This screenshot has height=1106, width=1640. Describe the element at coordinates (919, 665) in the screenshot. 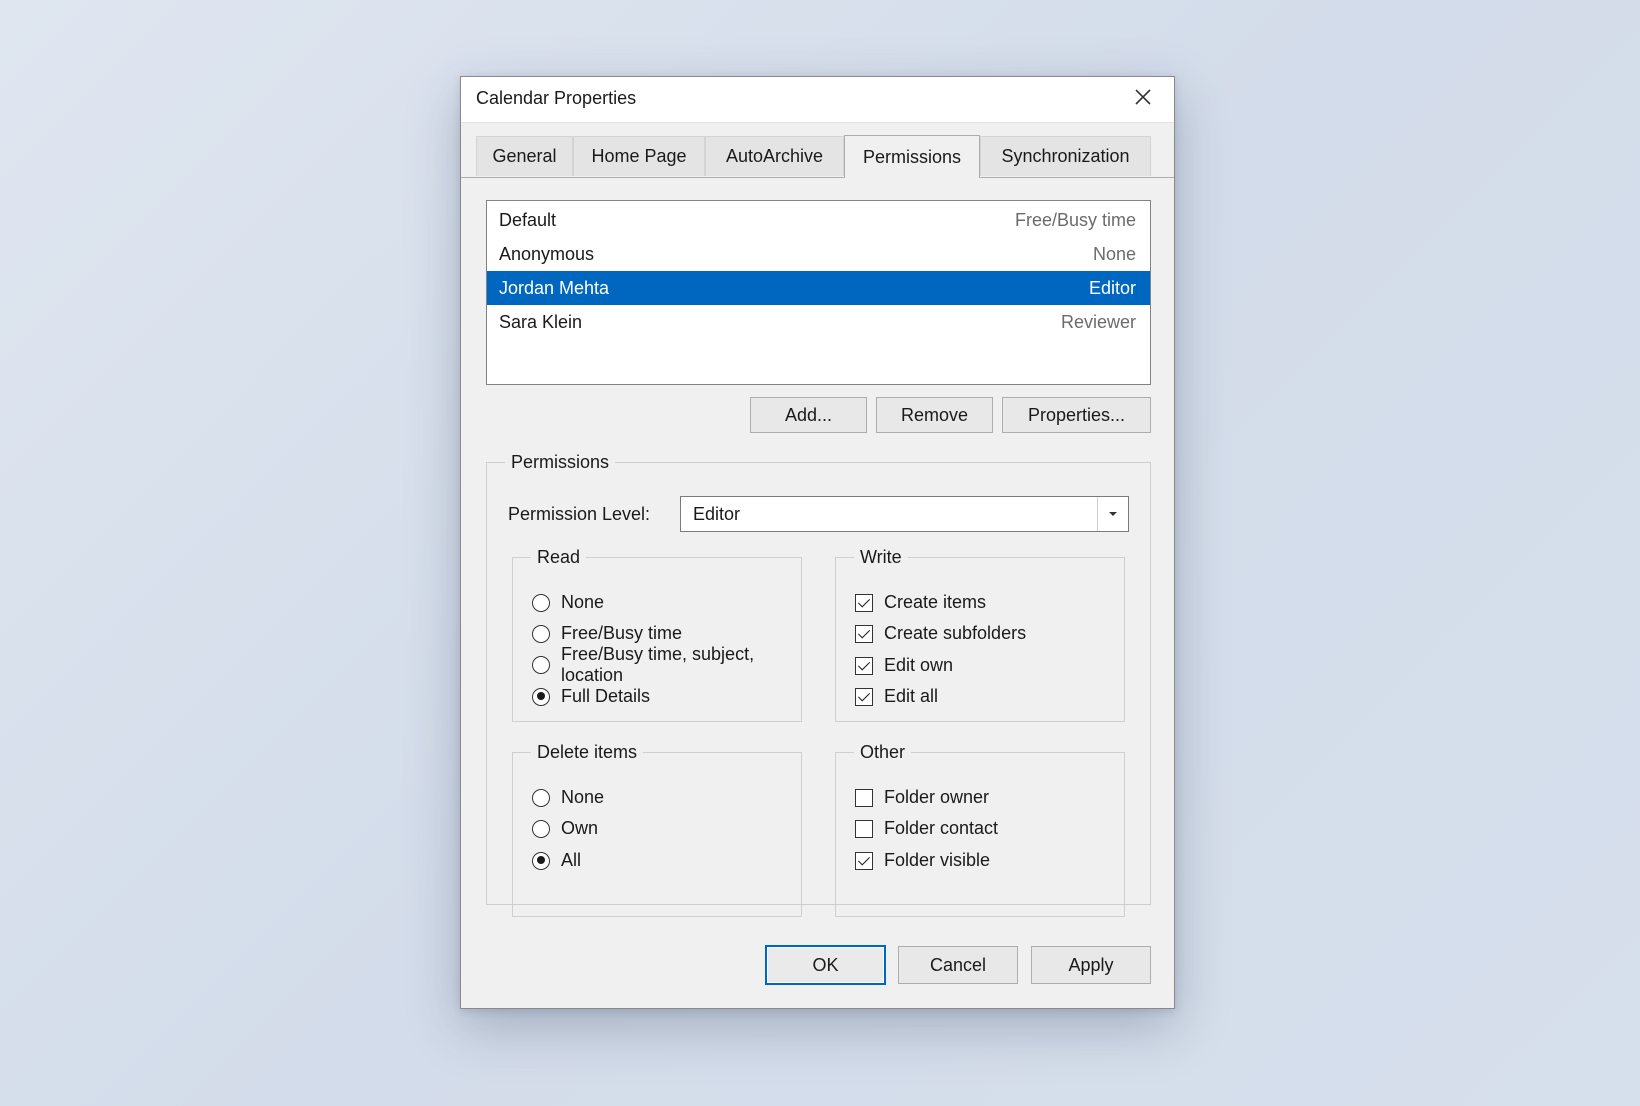

I see `checkbox-label: Edit own` at that location.